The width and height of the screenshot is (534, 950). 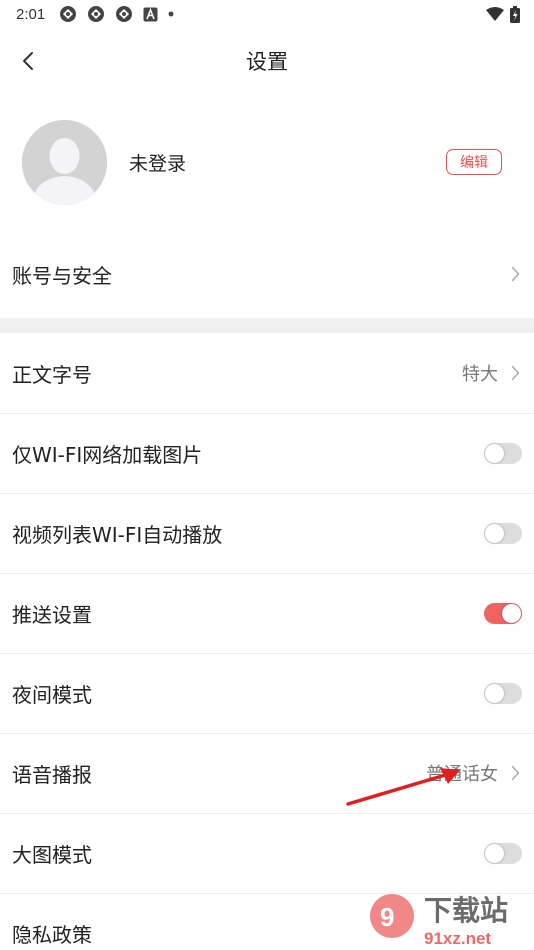 I want to click on site-watermark-logo: 9 下载站 91xz.net, so click(x=439, y=921).